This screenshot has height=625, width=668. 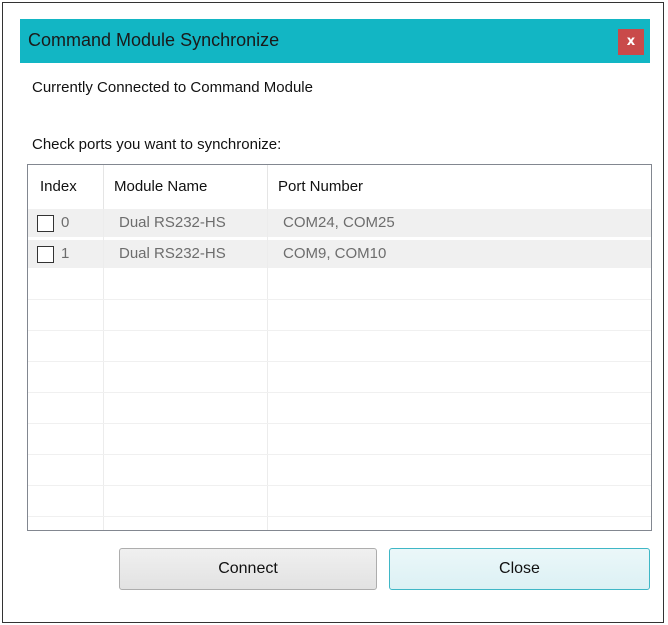 What do you see at coordinates (631, 42) in the screenshot?
I see `close-icon: x` at bounding box center [631, 42].